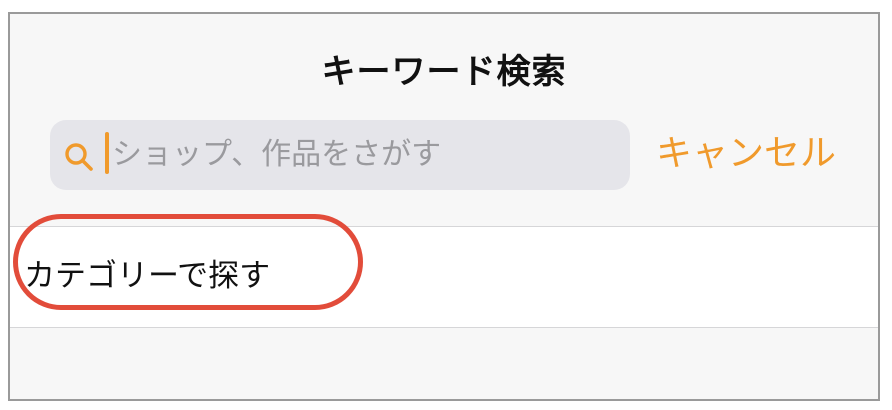 Image resolution: width=892 pixels, height=410 pixels. What do you see at coordinates (79, 157) in the screenshot?
I see `search-icon` at bounding box center [79, 157].